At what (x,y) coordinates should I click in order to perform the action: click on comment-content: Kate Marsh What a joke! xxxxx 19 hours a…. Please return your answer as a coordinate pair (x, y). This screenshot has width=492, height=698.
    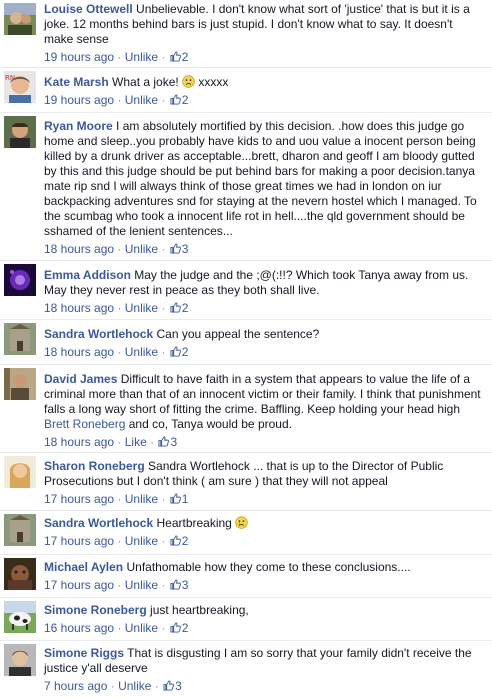
    Looking at the image, I should click on (264, 91).